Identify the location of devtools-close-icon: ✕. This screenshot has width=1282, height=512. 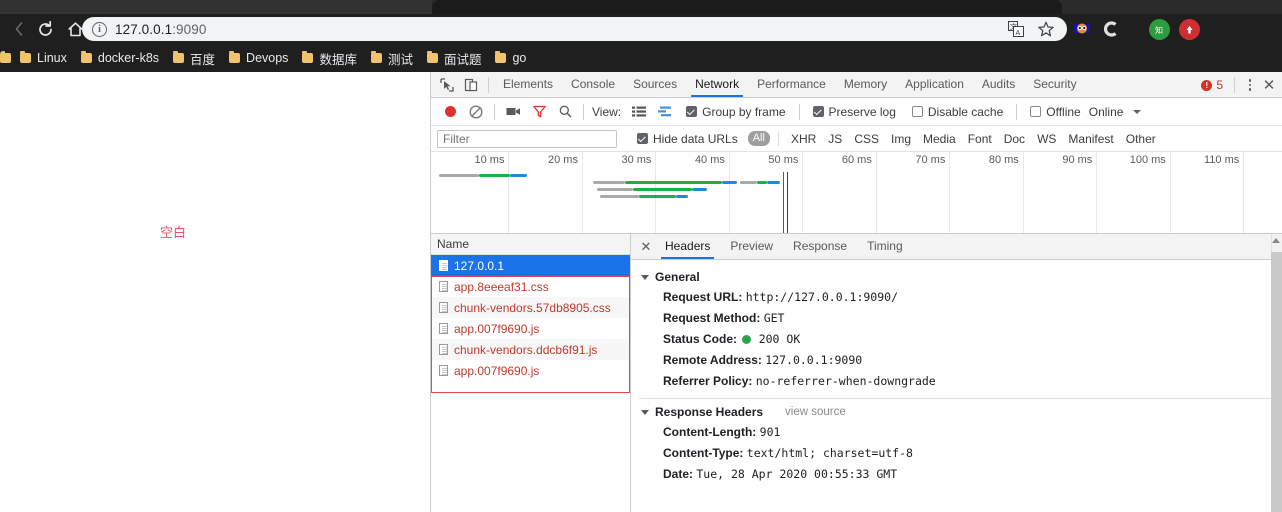
(1269, 85).